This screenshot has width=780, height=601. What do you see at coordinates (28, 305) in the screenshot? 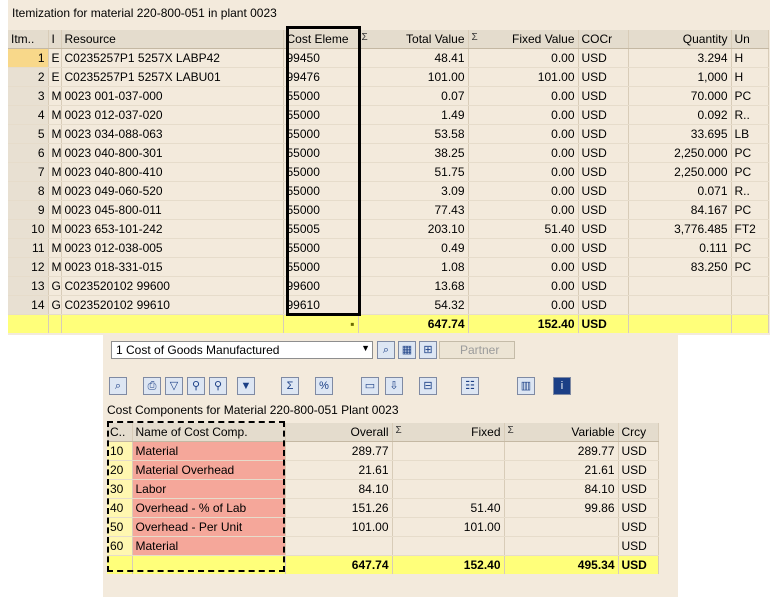
I see `row-number: 14` at bounding box center [28, 305].